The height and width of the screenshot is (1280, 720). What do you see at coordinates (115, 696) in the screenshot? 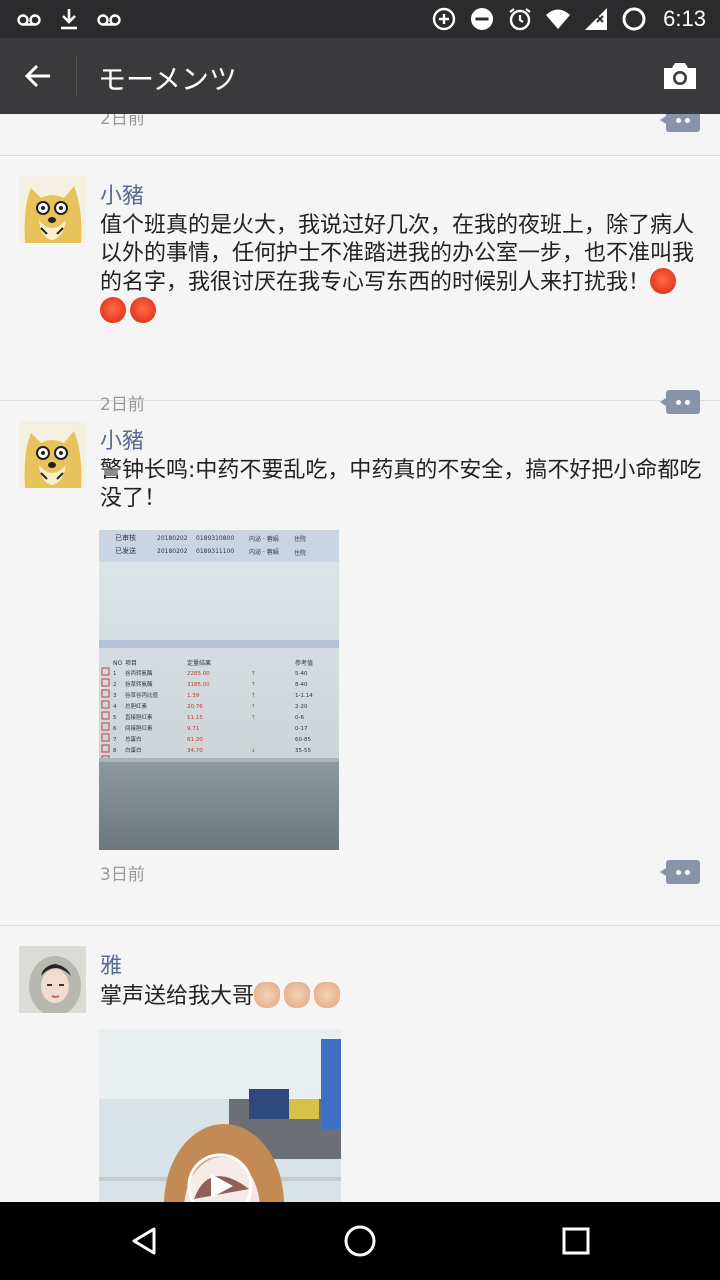
I see `table-cell: 3` at bounding box center [115, 696].